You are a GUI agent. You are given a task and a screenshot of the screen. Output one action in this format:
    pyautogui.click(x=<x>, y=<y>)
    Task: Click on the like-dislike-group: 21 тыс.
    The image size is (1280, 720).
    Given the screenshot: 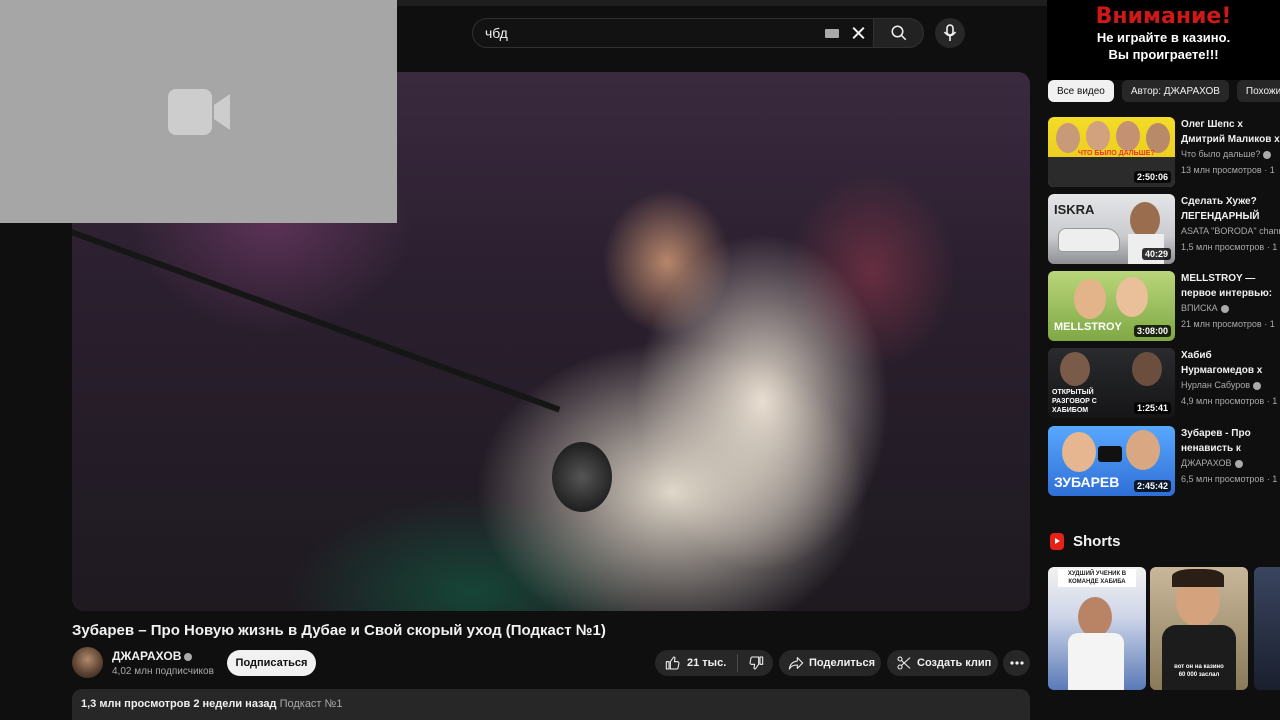 What is the action you would take?
    pyautogui.click(x=714, y=663)
    